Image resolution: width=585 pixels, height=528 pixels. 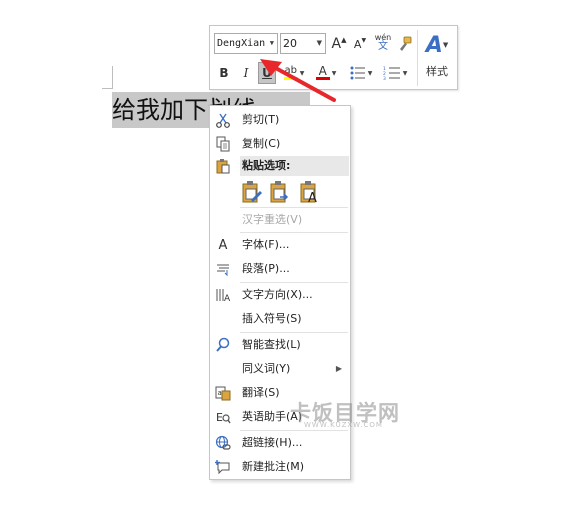 I want to click on annotation-arrow-icon, so click(x=298, y=80).